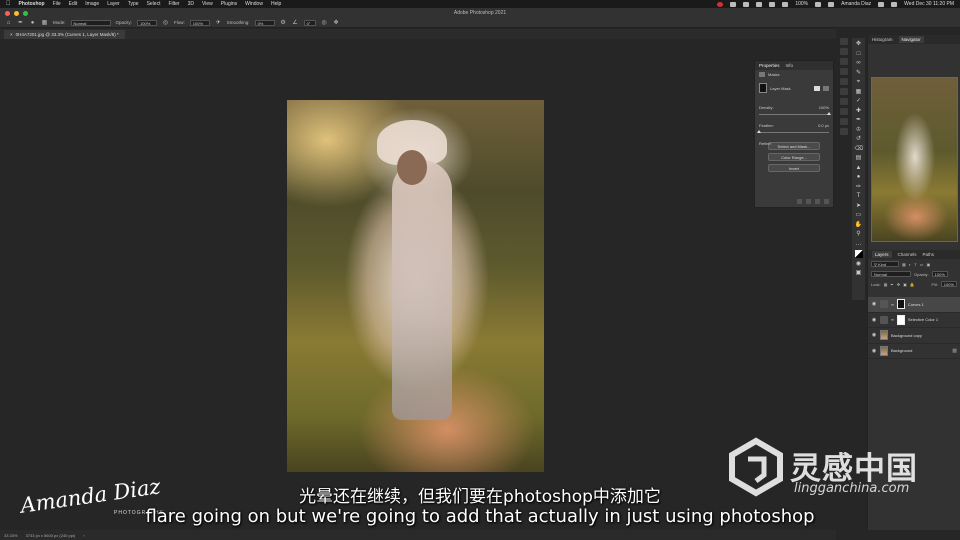 This screenshot has width=960, height=540. Describe the element at coordinates (859, 158) in the screenshot. I see `gradient-tool-icon: ▤` at that location.